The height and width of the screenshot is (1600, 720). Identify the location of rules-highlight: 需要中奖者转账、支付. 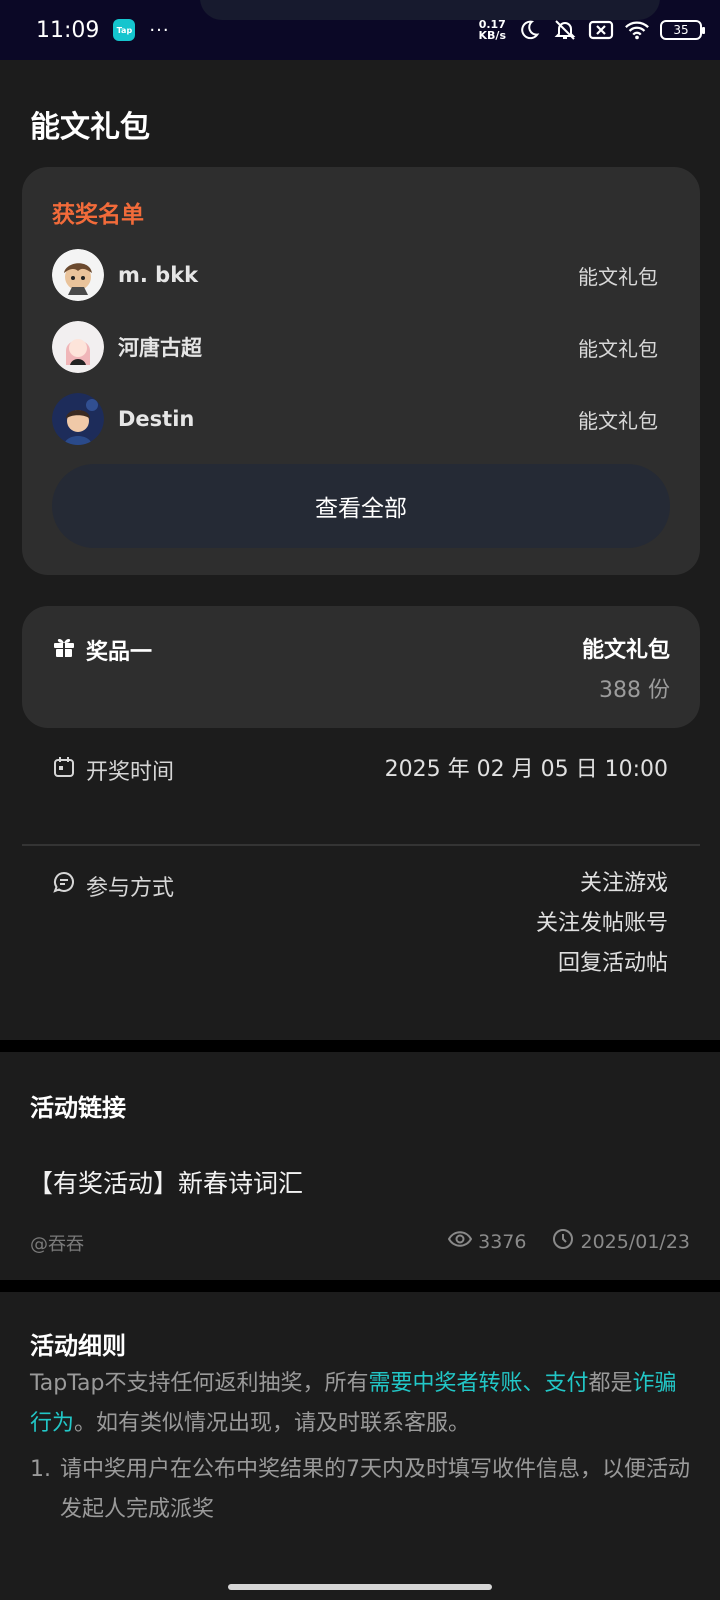
(478, 1383).